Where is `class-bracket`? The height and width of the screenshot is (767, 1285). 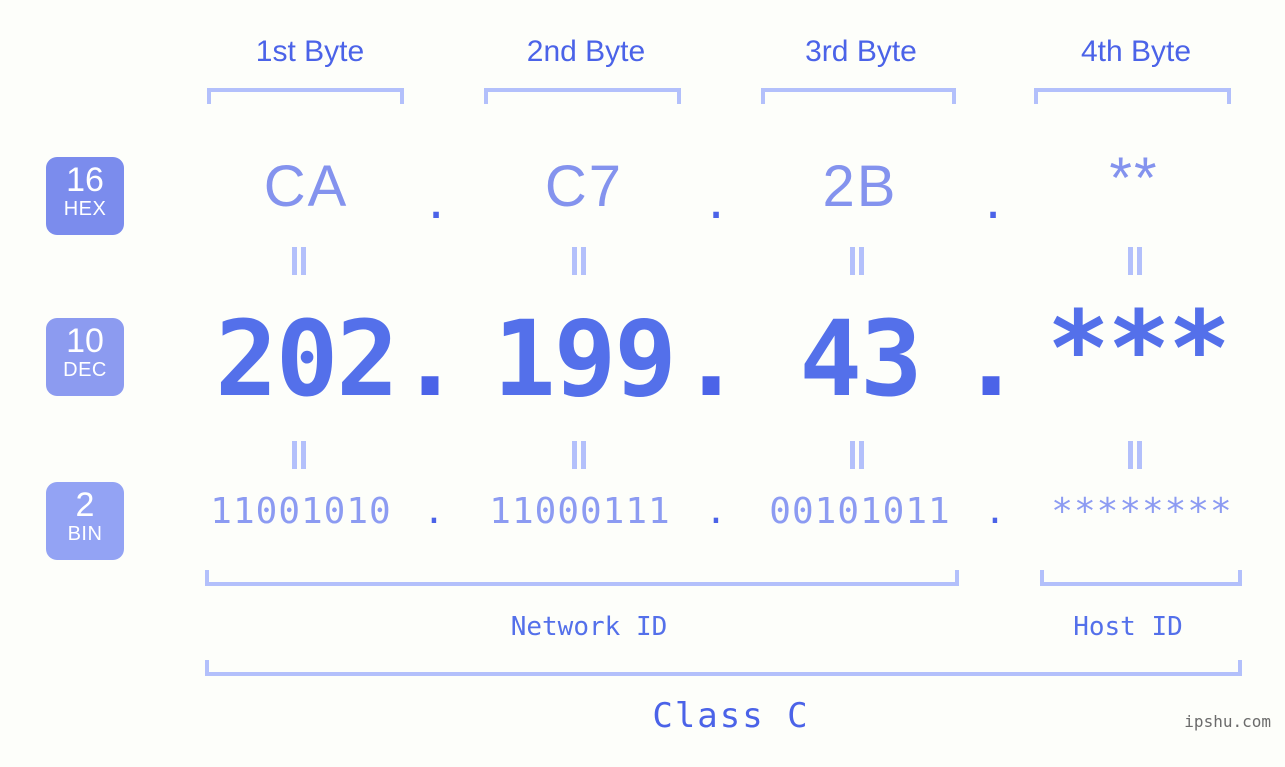 class-bracket is located at coordinates (723, 668).